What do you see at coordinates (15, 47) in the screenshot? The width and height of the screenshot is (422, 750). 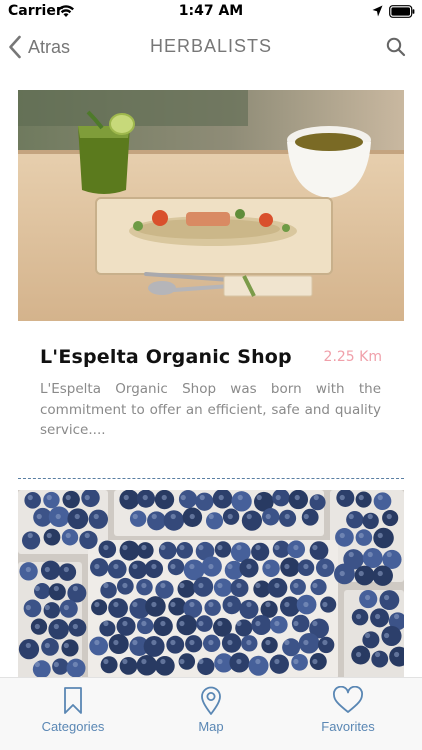 I see `chevron-left-icon` at bounding box center [15, 47].